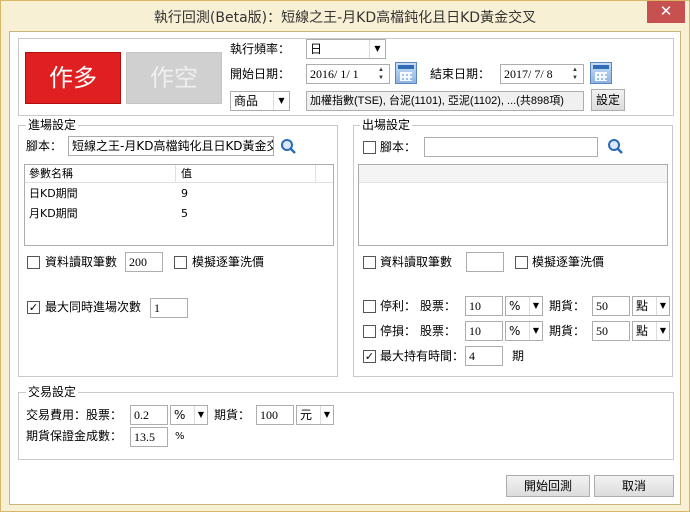 This screenshot has height=512, width=690. What do you see at coordinates (608, 100) in the screenshot?
I see `settings-button: 設定` at bounding box center [608, 100].